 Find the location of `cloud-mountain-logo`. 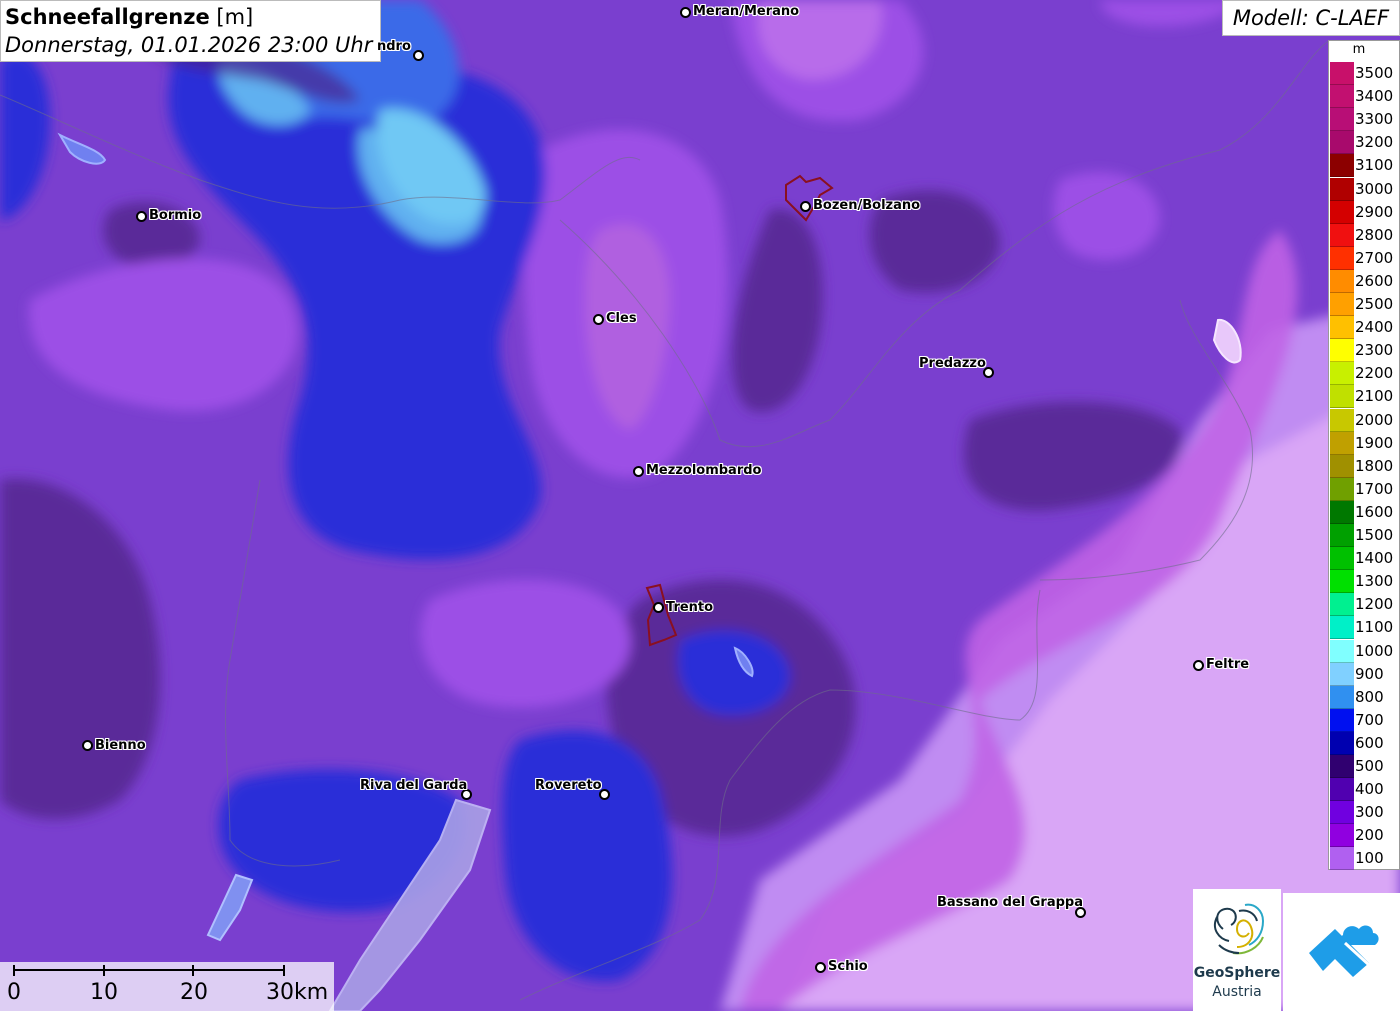

cloud-mountain-logo is located at coordinates (1341, 952).